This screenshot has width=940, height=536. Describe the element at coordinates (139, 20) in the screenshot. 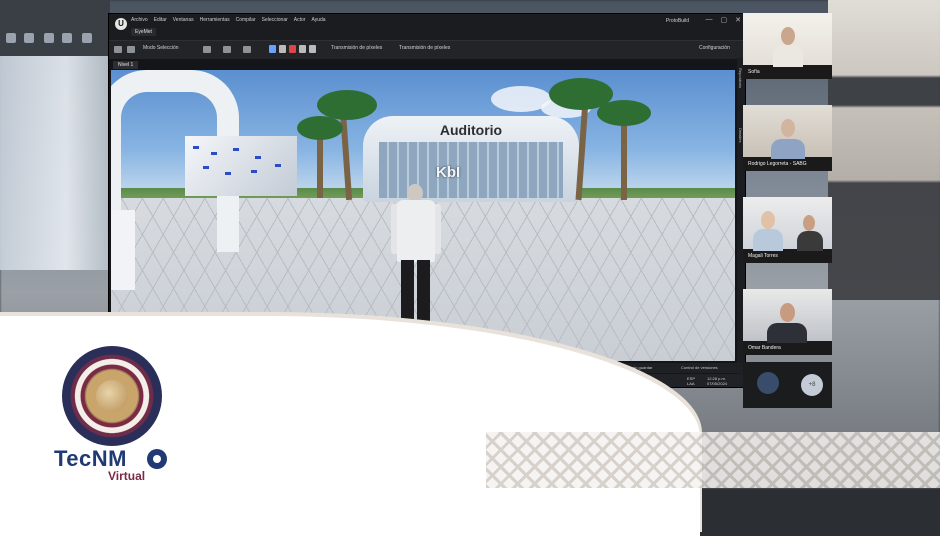

I see `menu-archivo: Archivo` at that location.